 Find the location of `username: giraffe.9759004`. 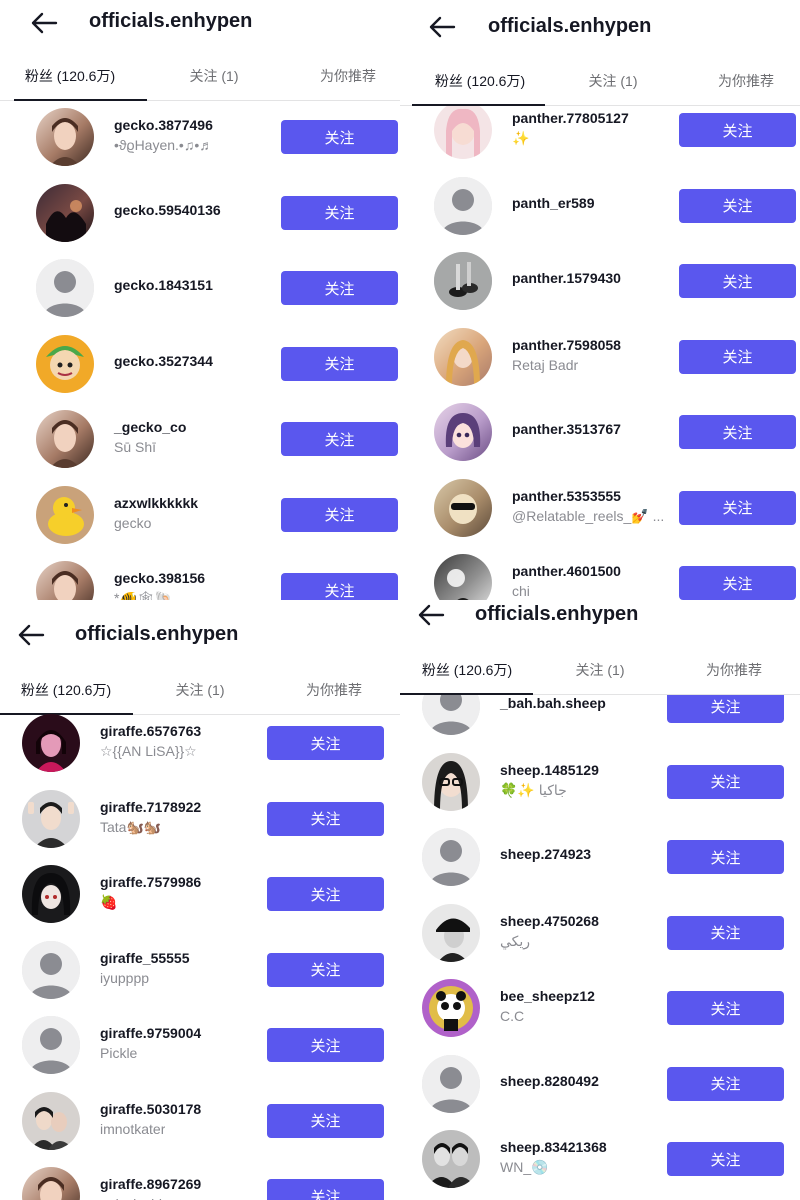

username: giraffe.9759004 is located at coordinates (150, 1033).